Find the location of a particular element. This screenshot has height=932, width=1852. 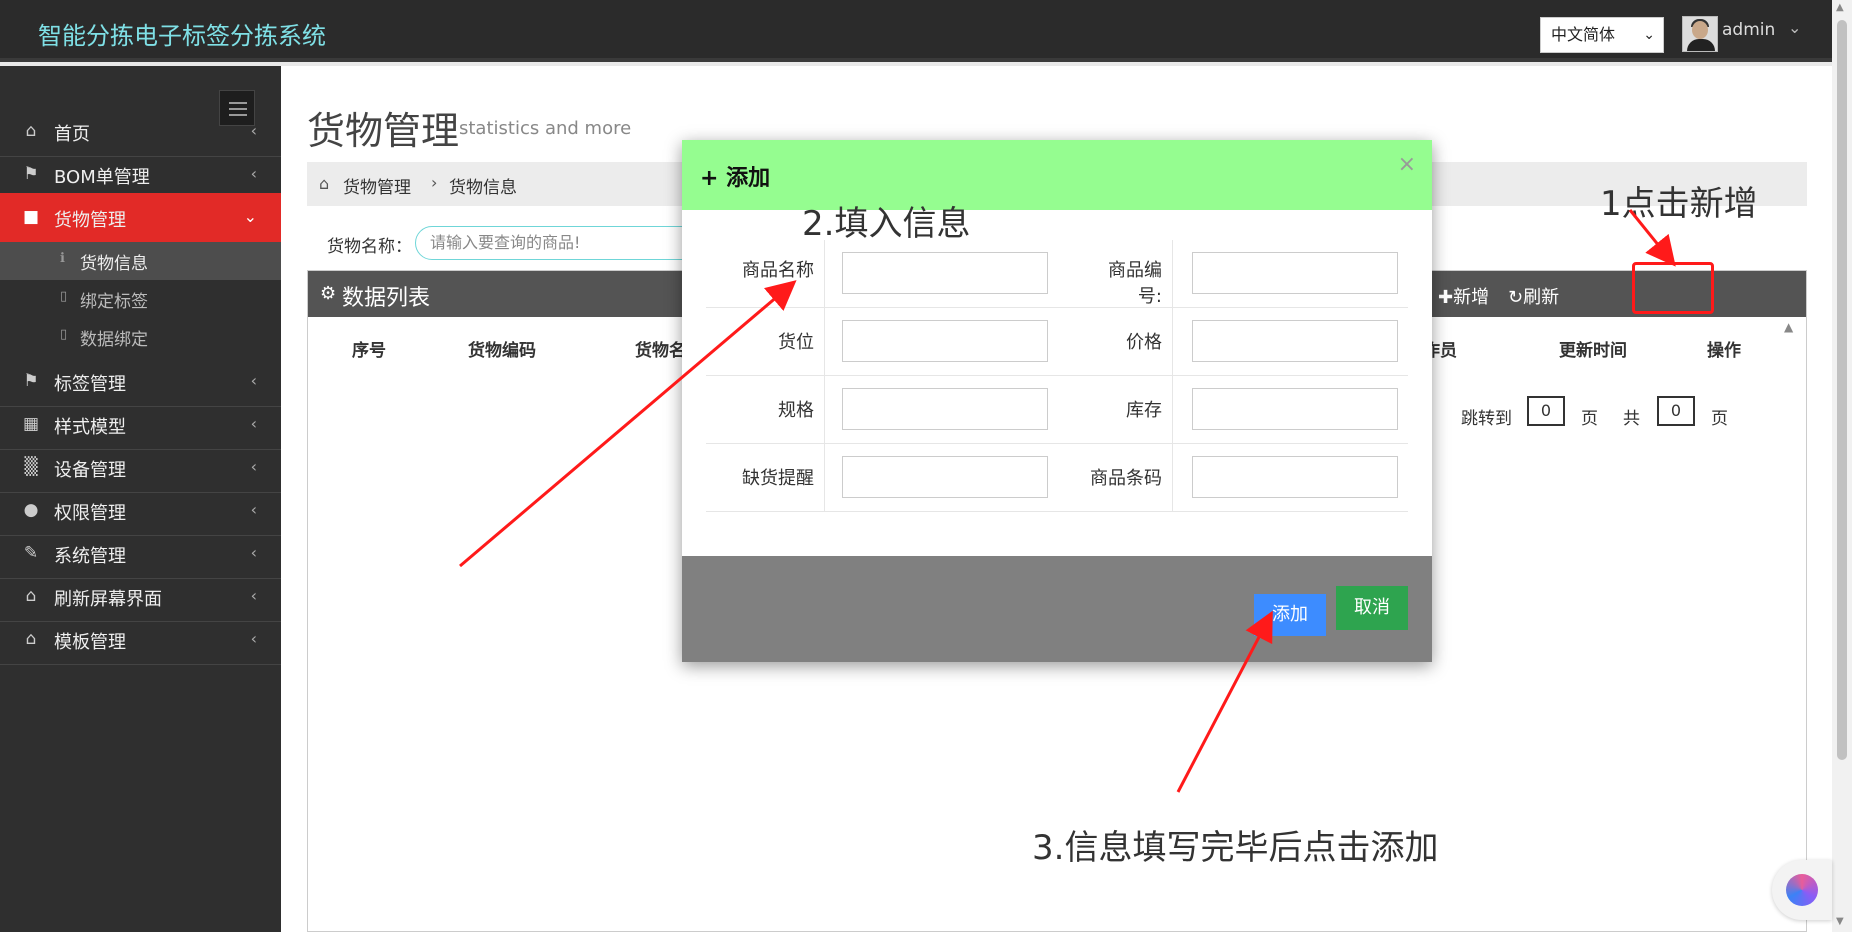

scrollbar-thumb is located at coordinates (1842, 390).